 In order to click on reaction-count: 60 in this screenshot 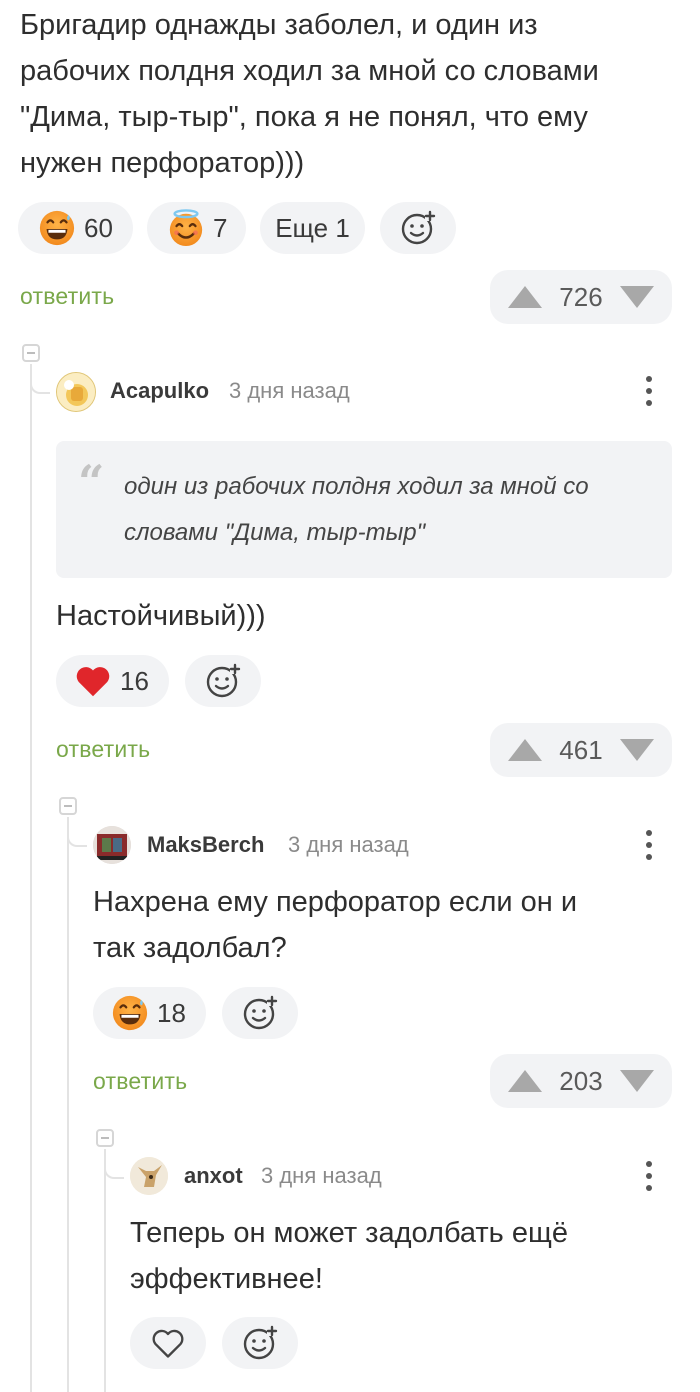, I will do `click(98, 227)`.